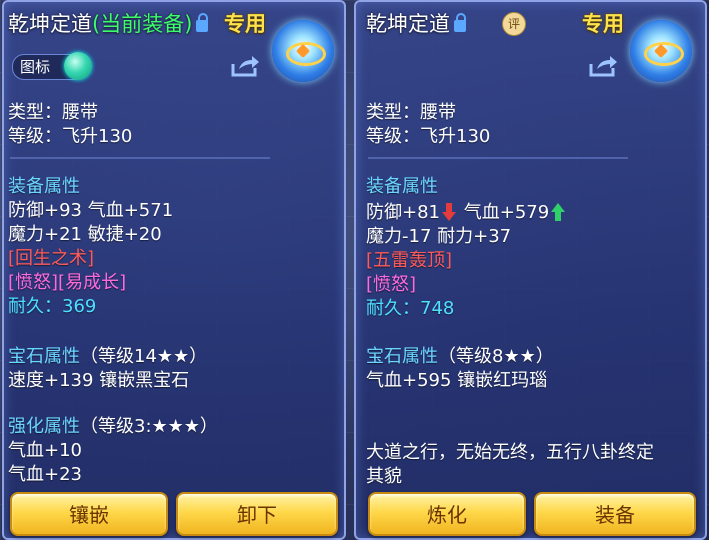 Image resolution: width=709 pixels, height=540 pixels. I want to click on strengthen-header: 强化属性, so click(44, 426).